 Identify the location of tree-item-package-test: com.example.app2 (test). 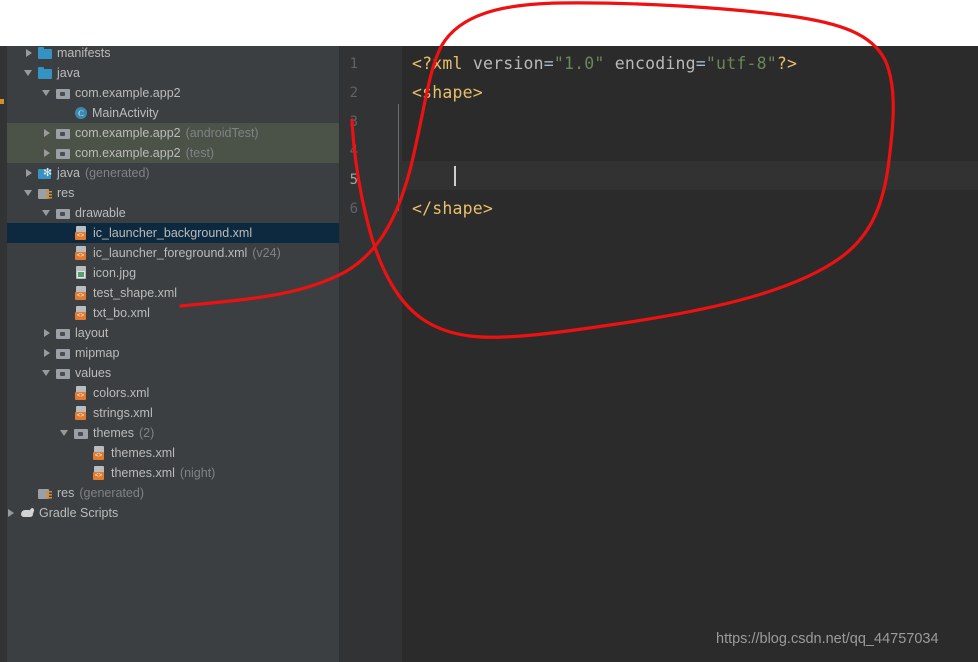
(170, 153).